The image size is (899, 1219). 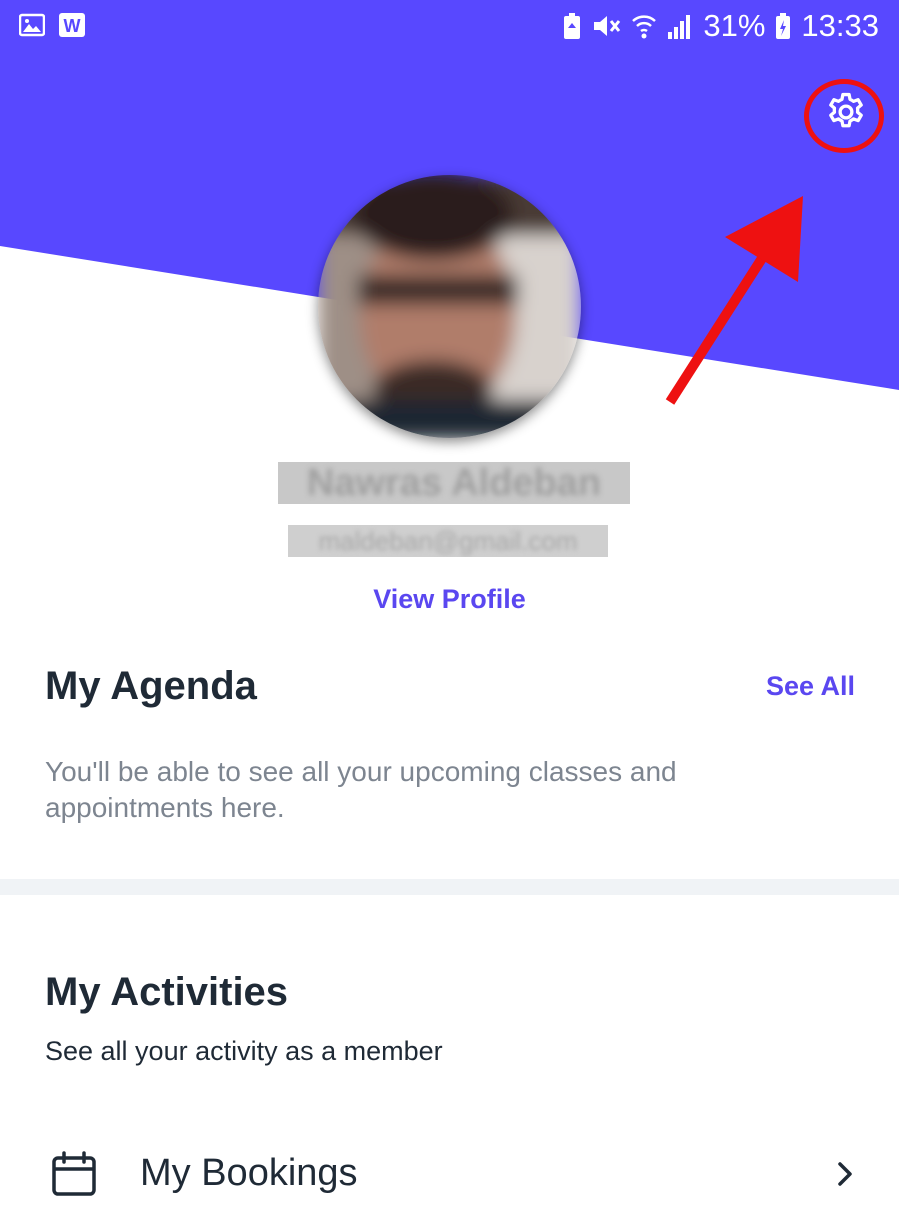 I want to click on profile-name: Nawras Aldeban, so click(x=454, y=483).